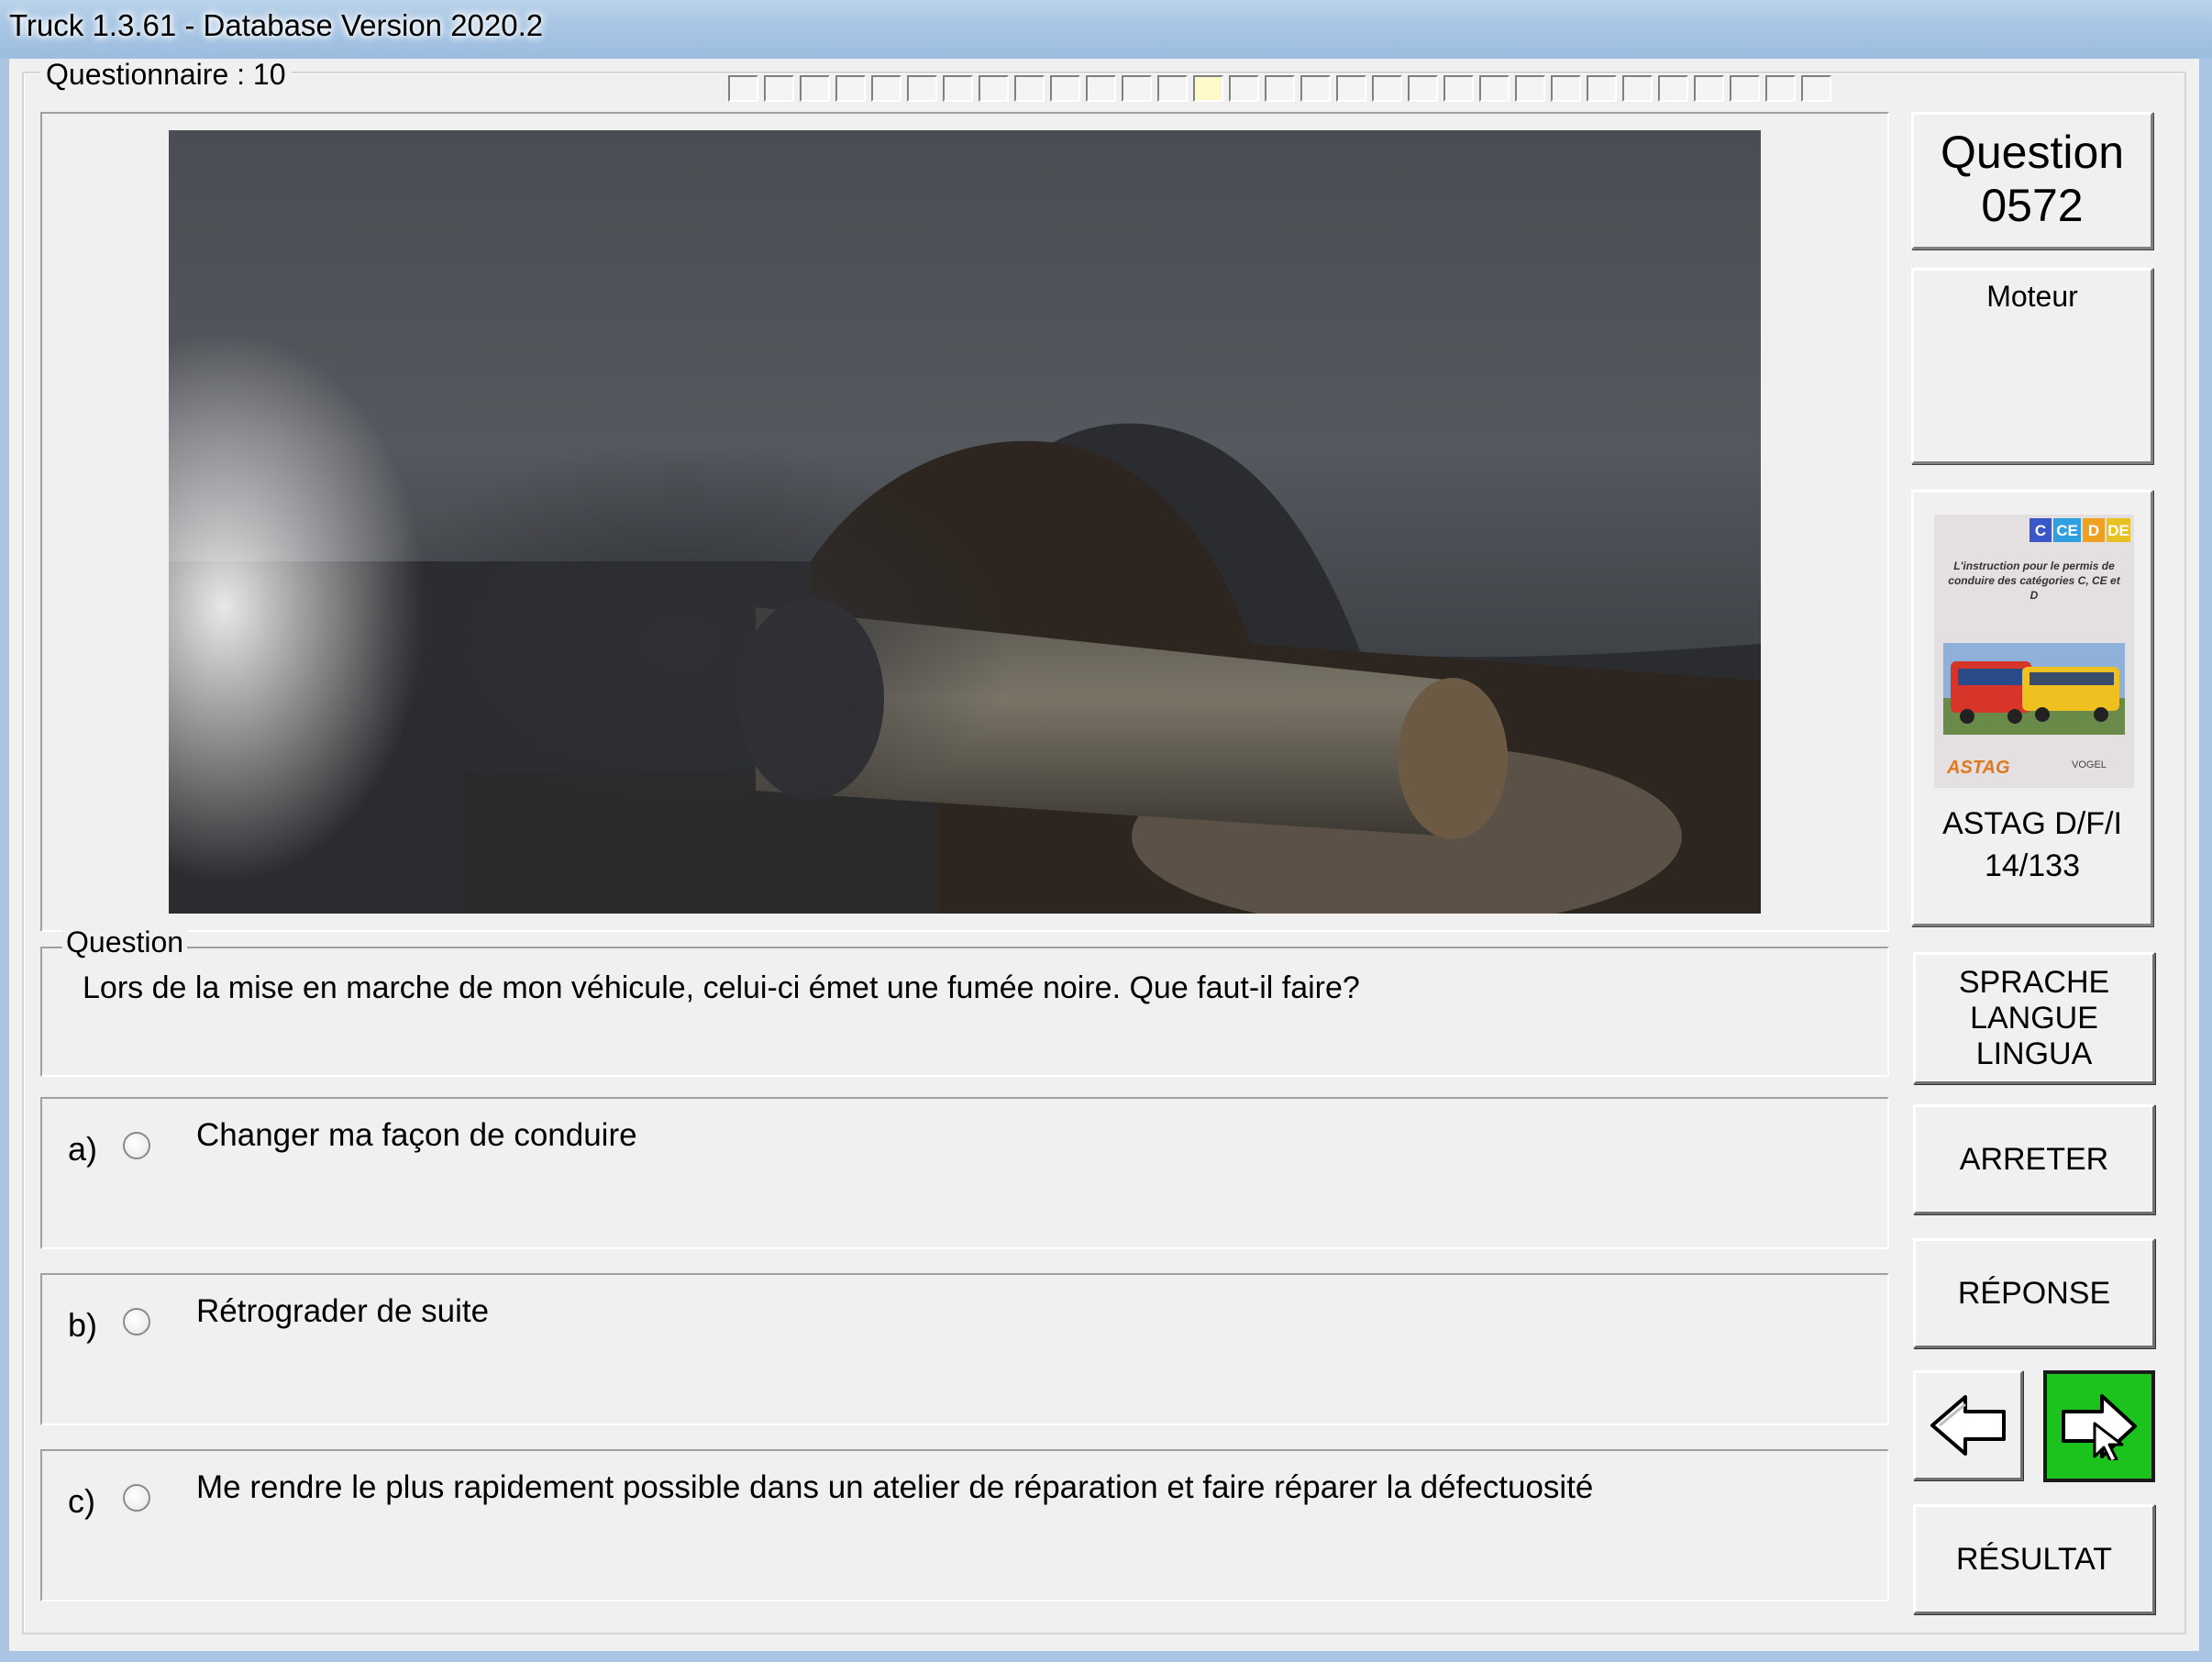 The height and width of the screenshot is (1662, 2212). I want to click on language-label-fr: LANGUE, so click(2034, 1018).